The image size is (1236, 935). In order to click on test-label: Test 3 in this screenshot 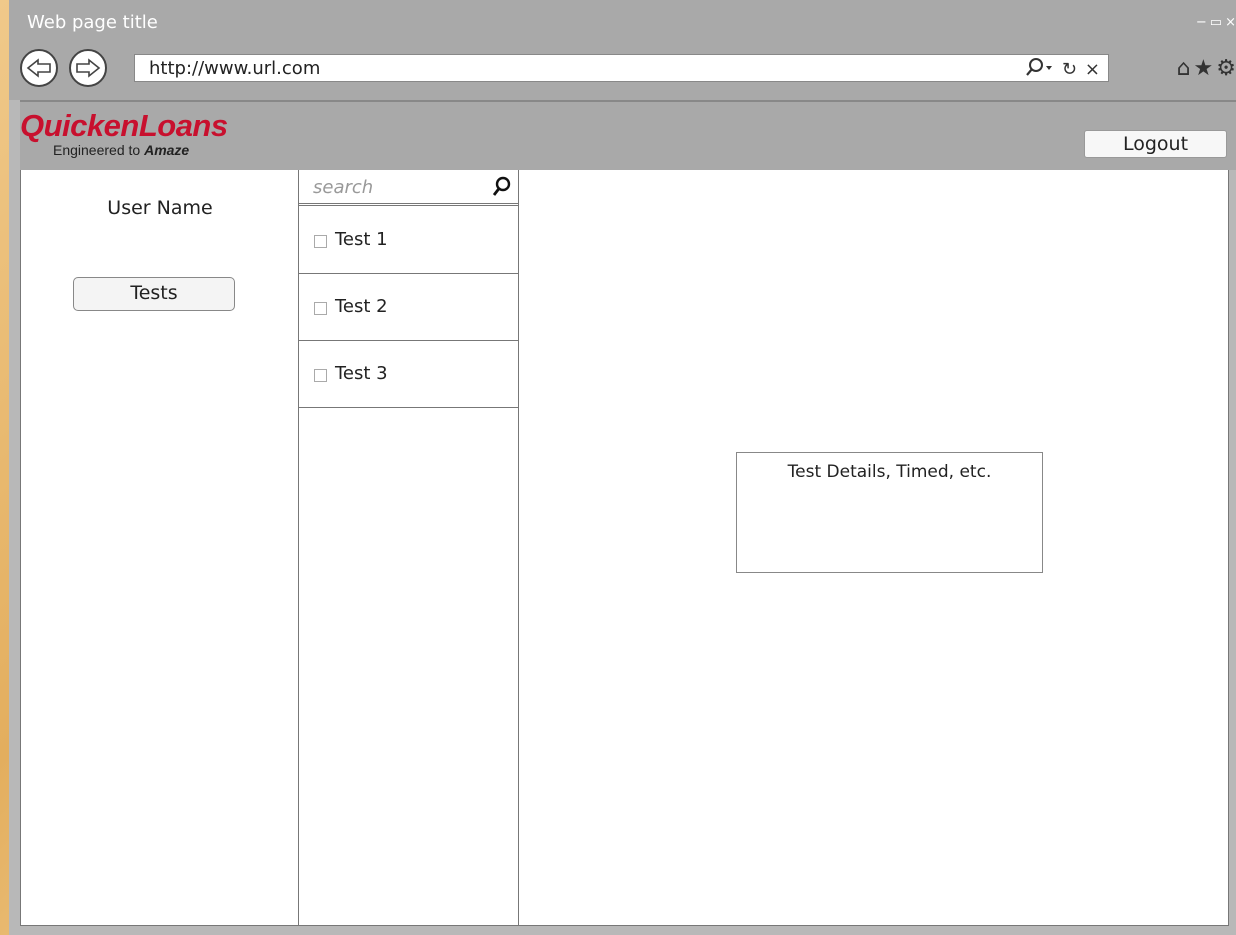, I will do `click(361, 373)`.